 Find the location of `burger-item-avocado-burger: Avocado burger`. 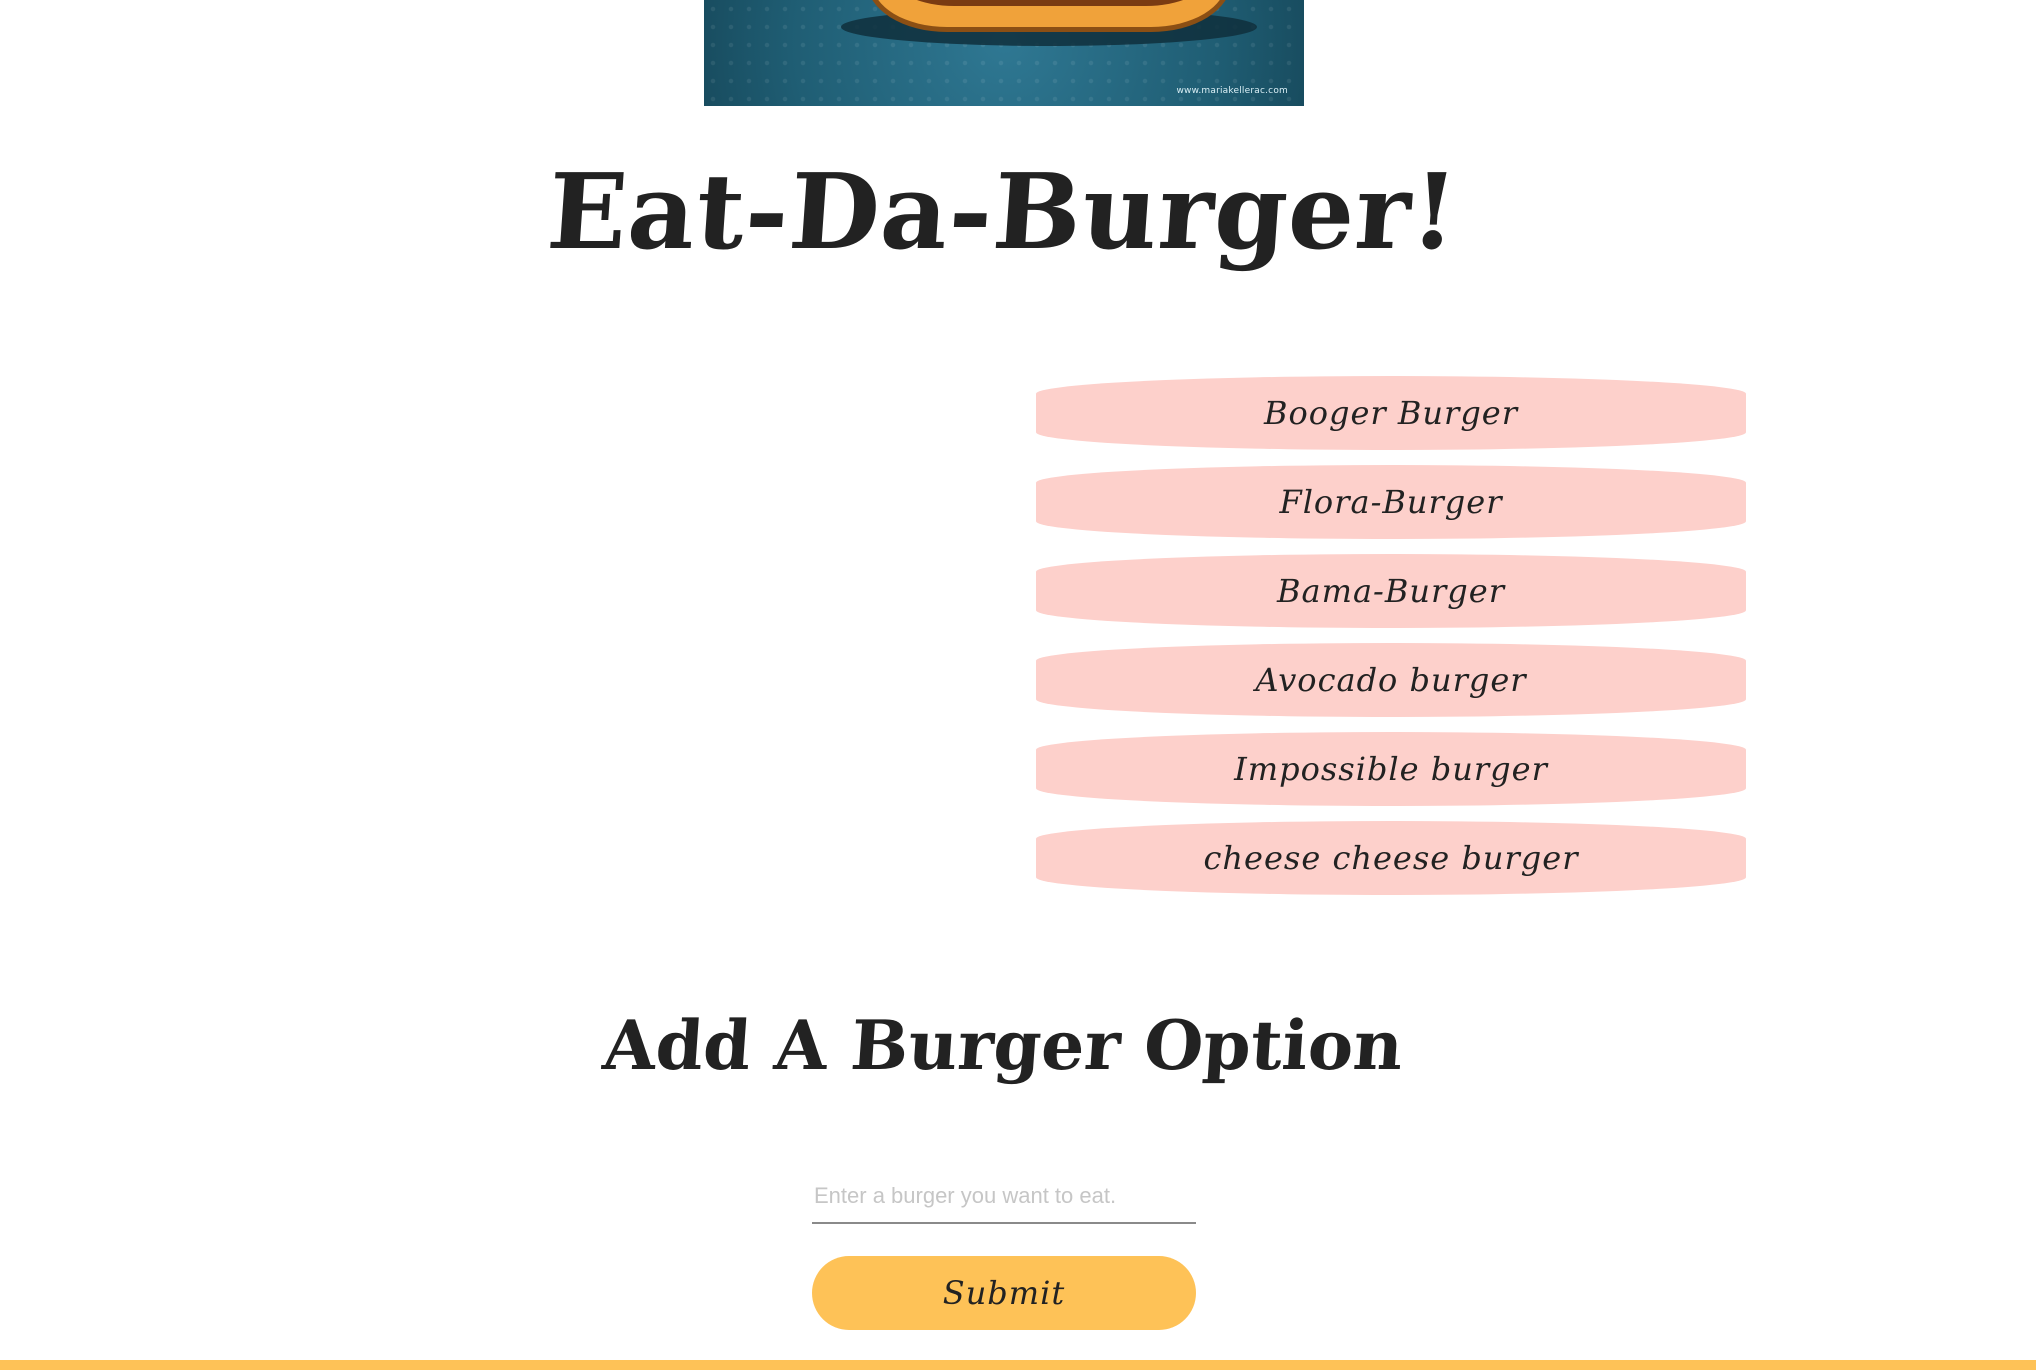

burger-item-avocado-burger: Avocado burger is located at coordinates (1391, 680).